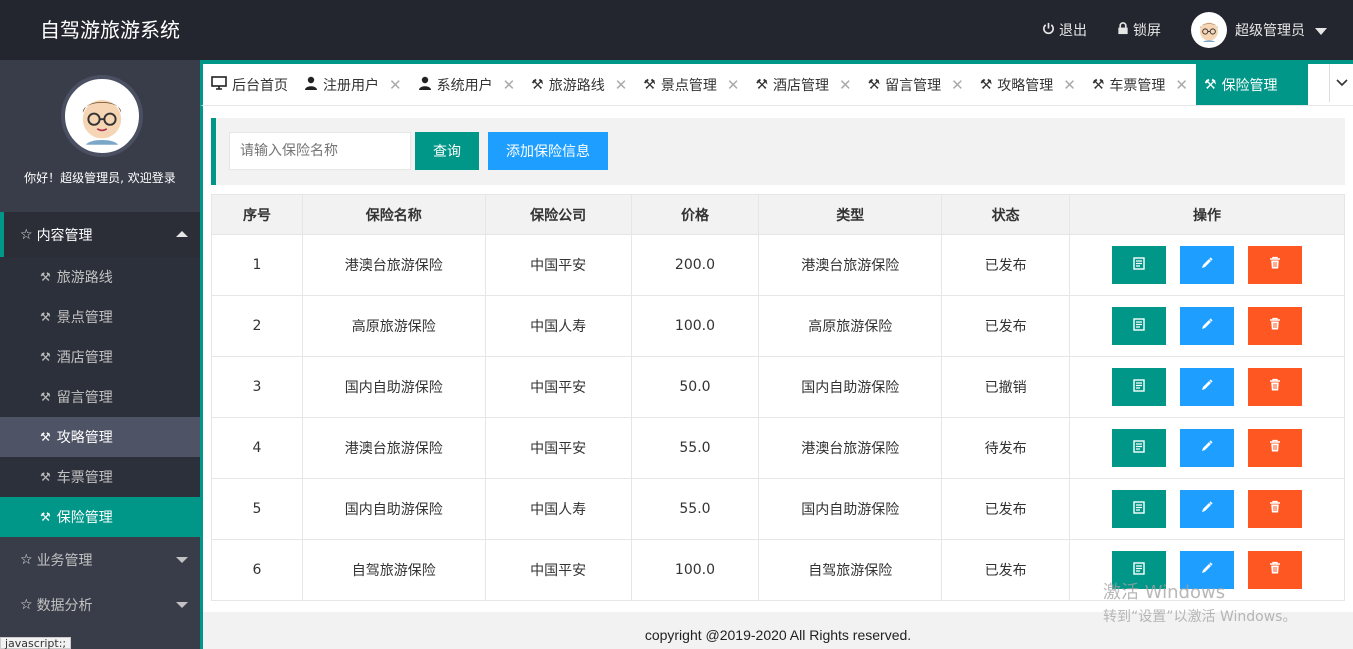 This screenshot has height=649, width=1353. Describe the element at coordinates (1139, 30) in the screenshot. I see `lock-screen-button: 锁屏` at that location.